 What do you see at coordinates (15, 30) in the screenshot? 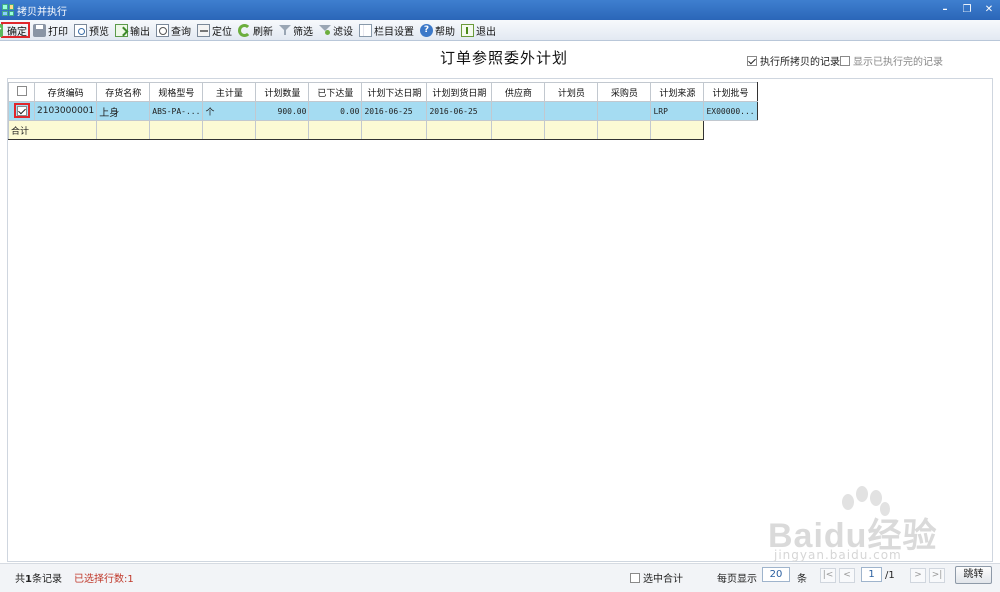
I see `confirm-button: 确定` at bounding box center [15, 30].